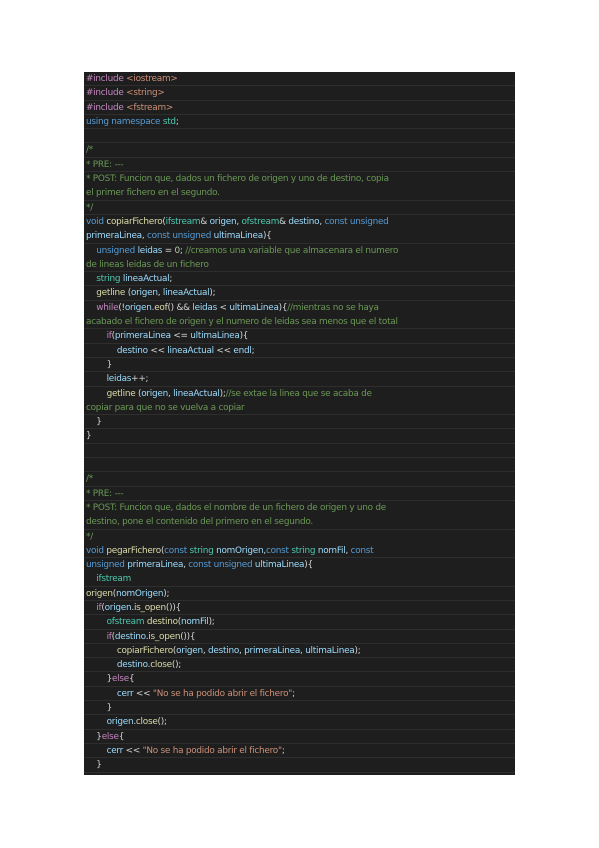 Image resolution: width=599 pixels, height=848 pixels. Describe the element at coordinates (161, 307) in the screenshot. I see `code-token: eof` at that location.